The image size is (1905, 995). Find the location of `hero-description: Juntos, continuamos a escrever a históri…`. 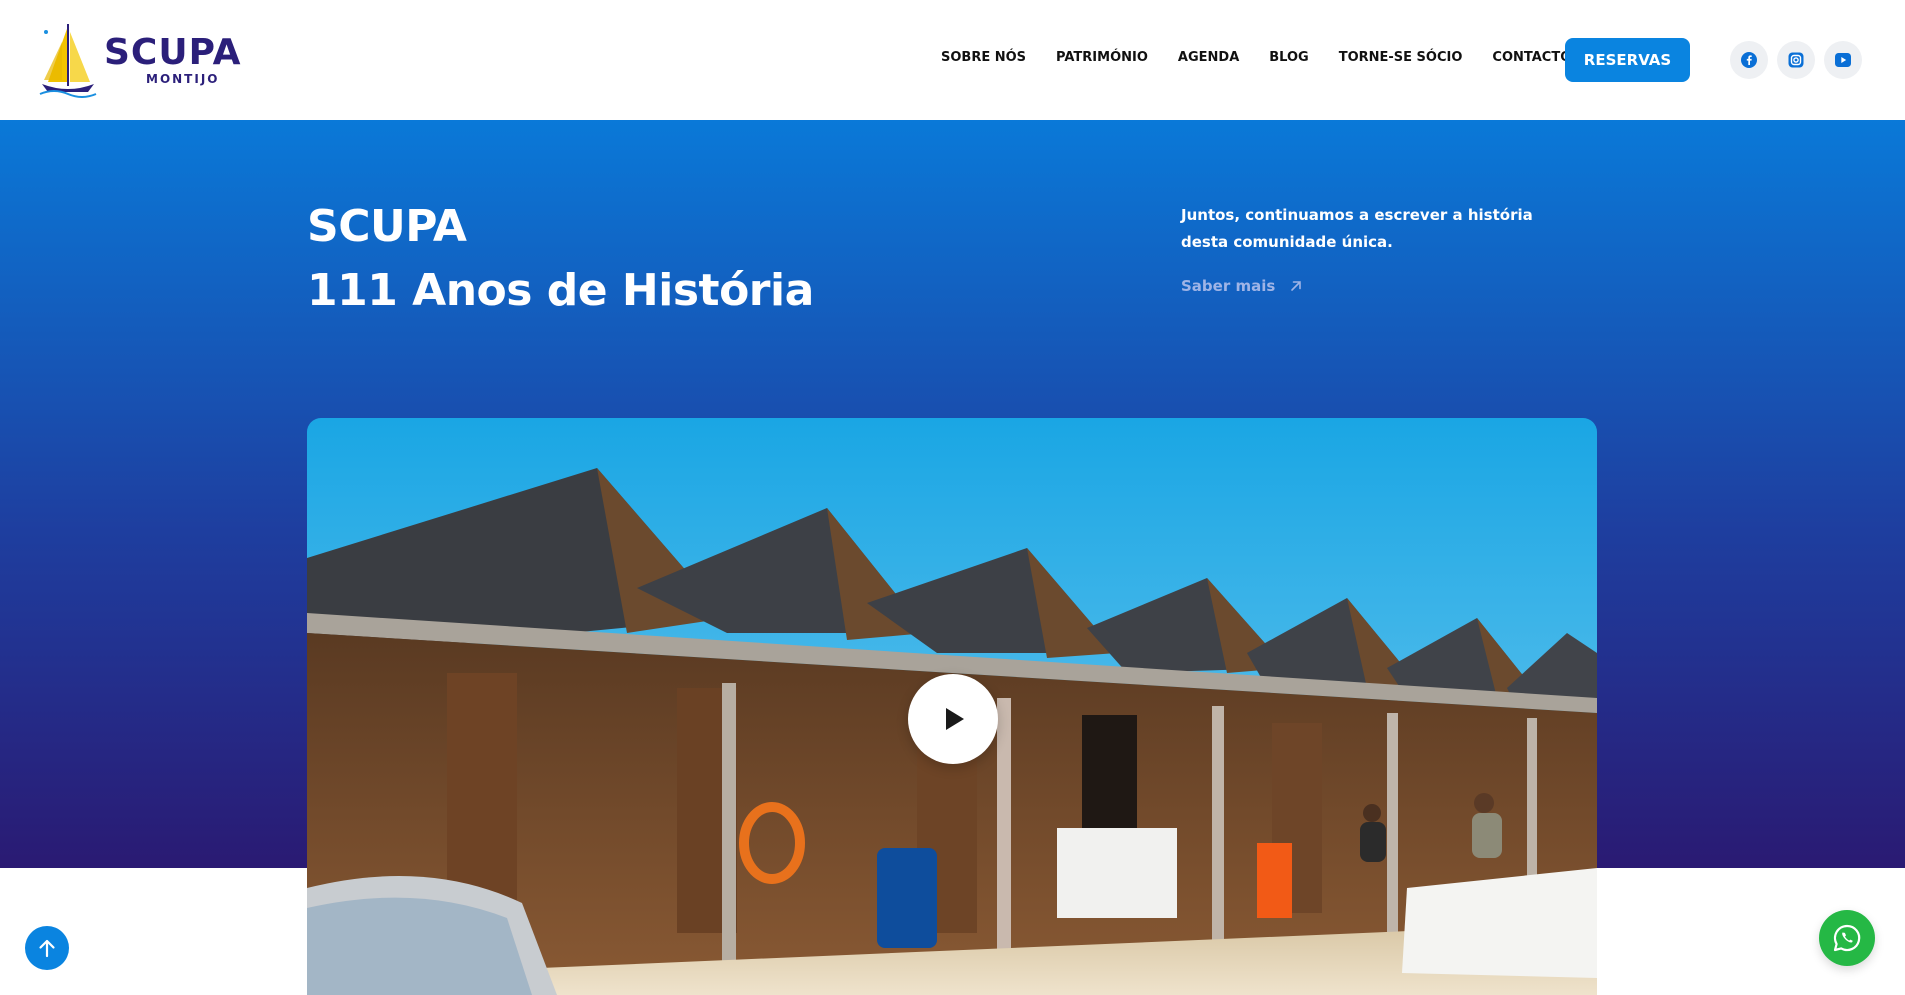

hero-description: Juntos, continuamos a escrever a históri… is located at coordinates (1357, 228).